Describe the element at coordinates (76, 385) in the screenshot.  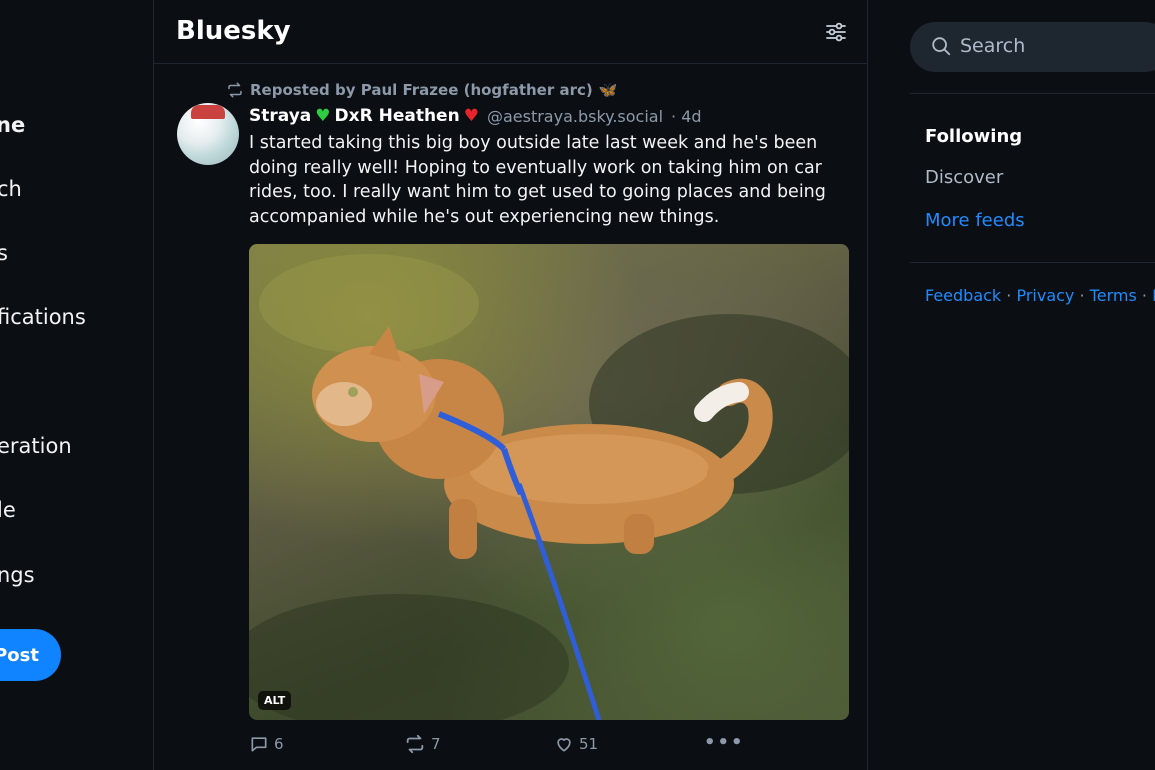
I see `left-nav: ne ch s fications eration le ngs Post` at that location.